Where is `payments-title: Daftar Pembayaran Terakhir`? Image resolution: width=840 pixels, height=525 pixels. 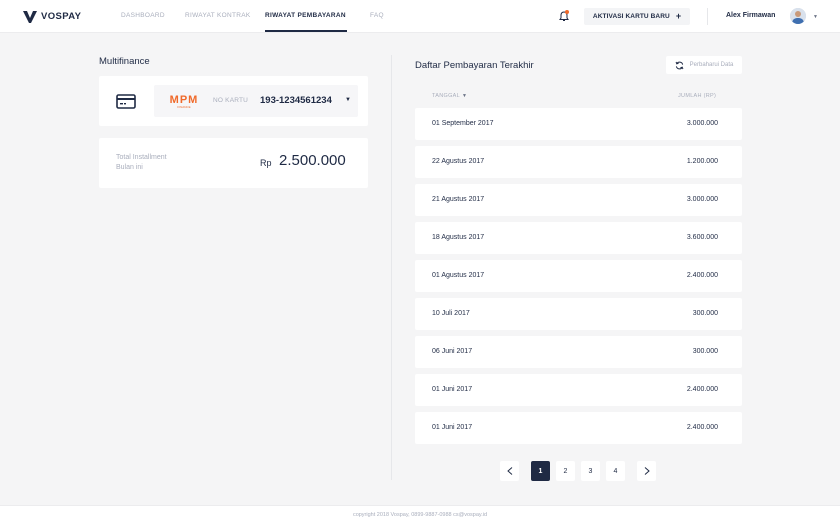
payments-title: Daftar Pembayaran Terakhir is located at coordinates (474, 65).